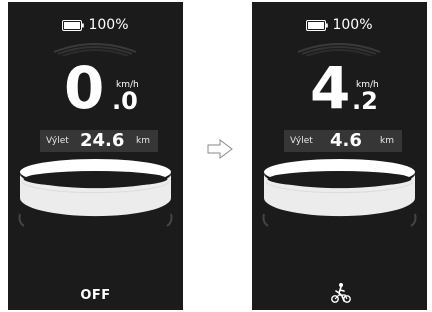  Describe the element at coordinates (365, 101) in the screenshot. I see `speed-decimal: .2` at that location.